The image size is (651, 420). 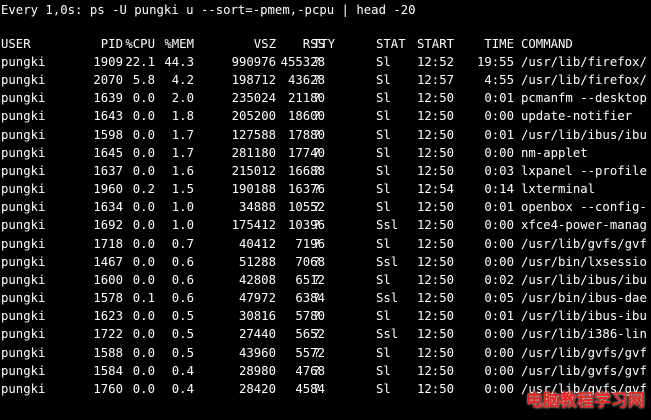 I want to click on cell-pid: 1718, so click(x=108, y=243).